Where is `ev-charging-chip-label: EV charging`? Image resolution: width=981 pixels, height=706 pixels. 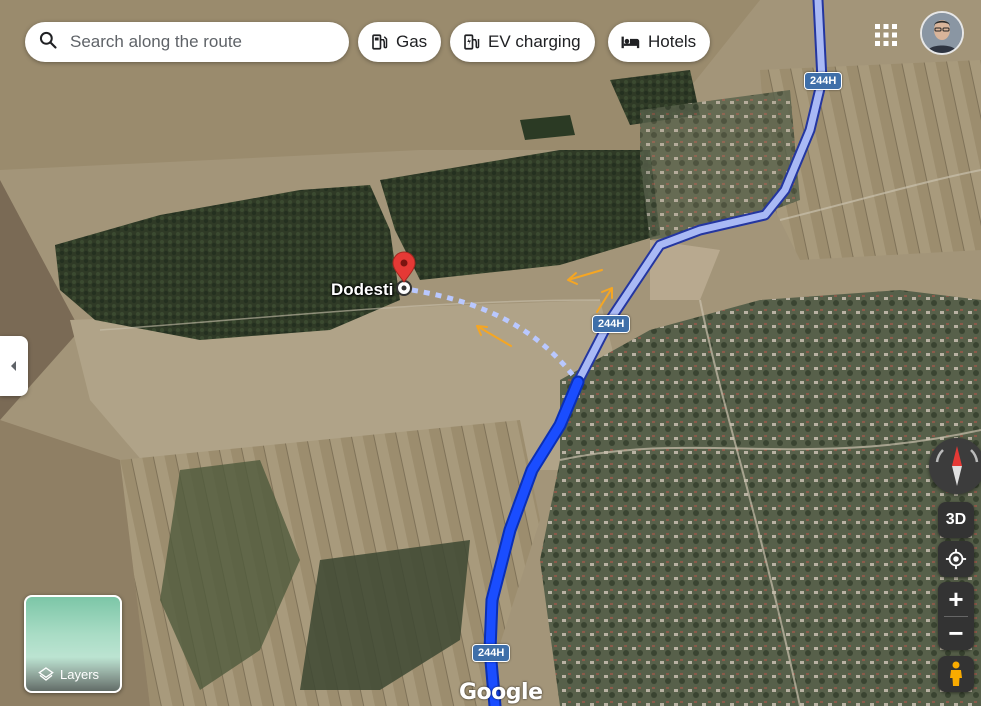
ev-charging-chip-label: EV charging is located at coordinates (534, 41).